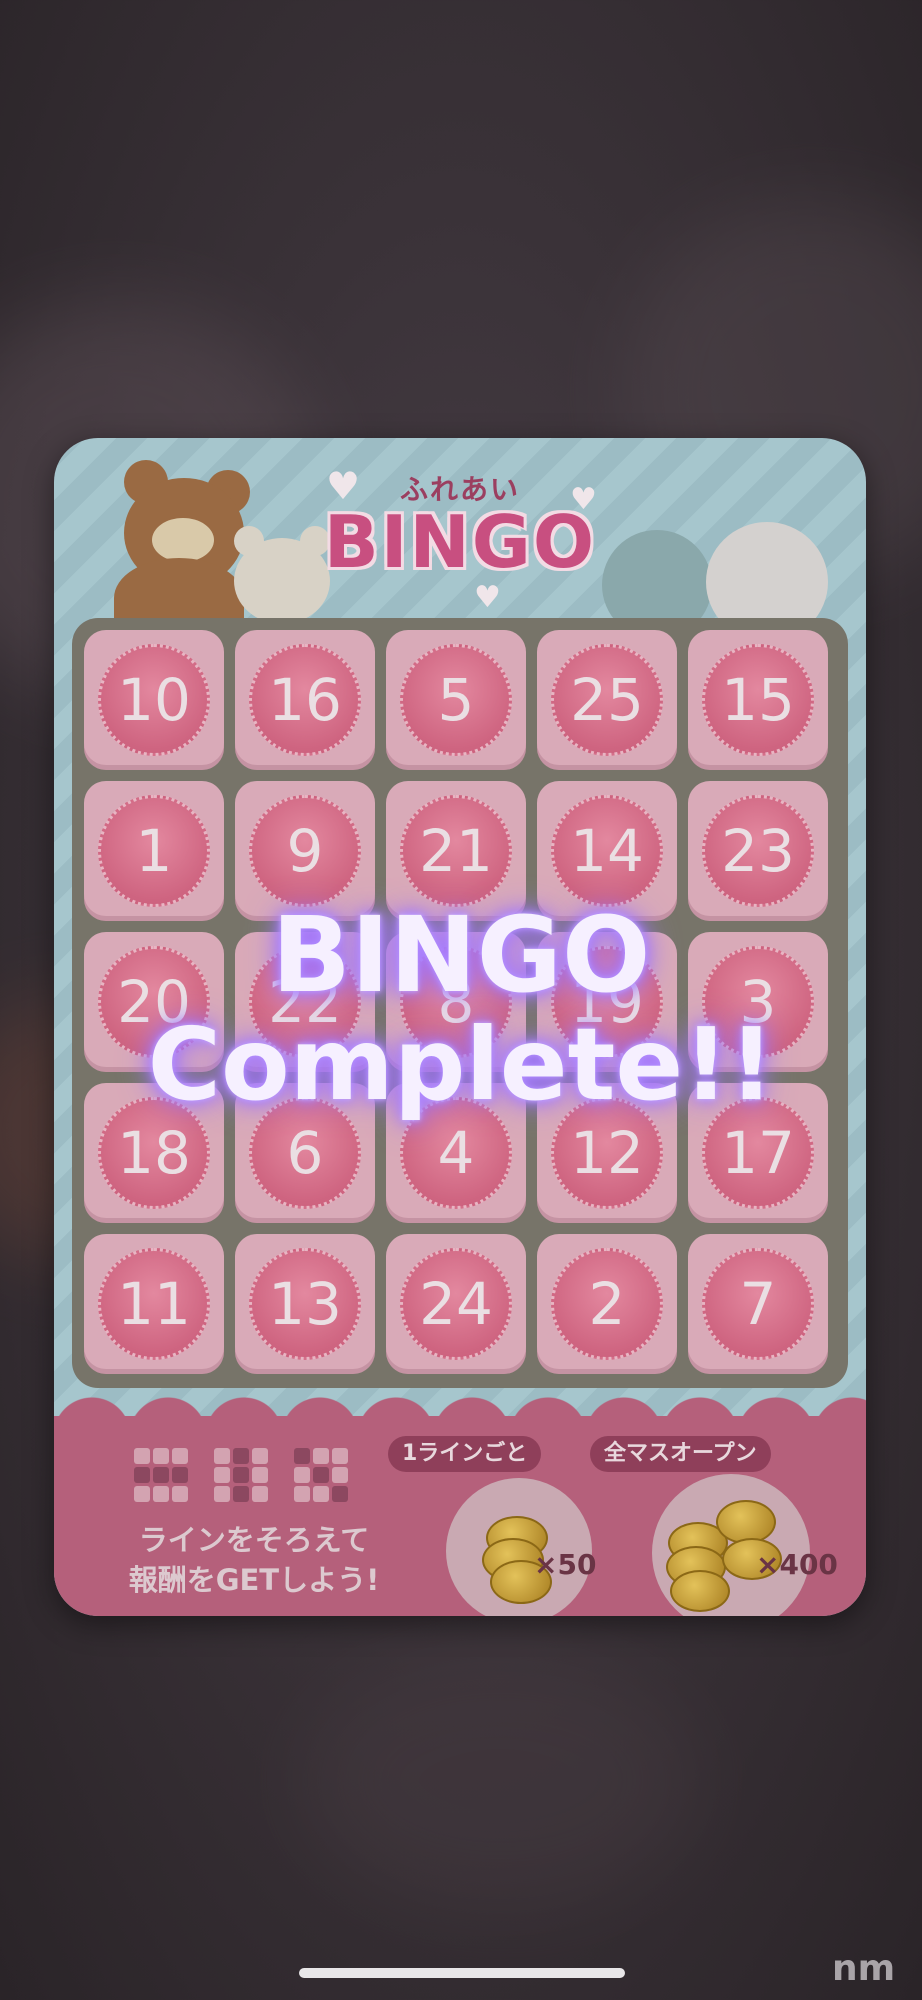 This screenshot has width=922, height=2000. I want to click on cell-number: 5, so click(456, 700).